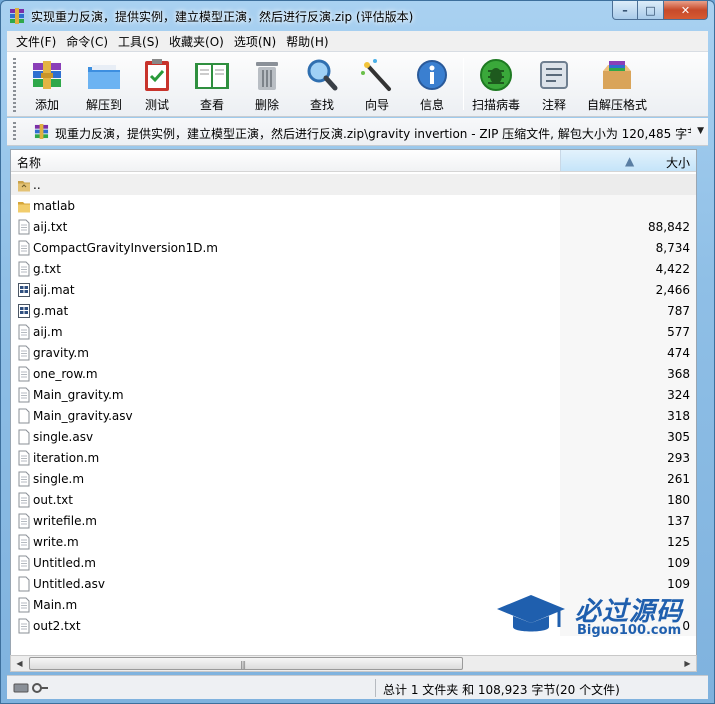 The width and height of the screenshot is (715, 704). I want to click on menu-file: 文件(F), so click(36, 41).